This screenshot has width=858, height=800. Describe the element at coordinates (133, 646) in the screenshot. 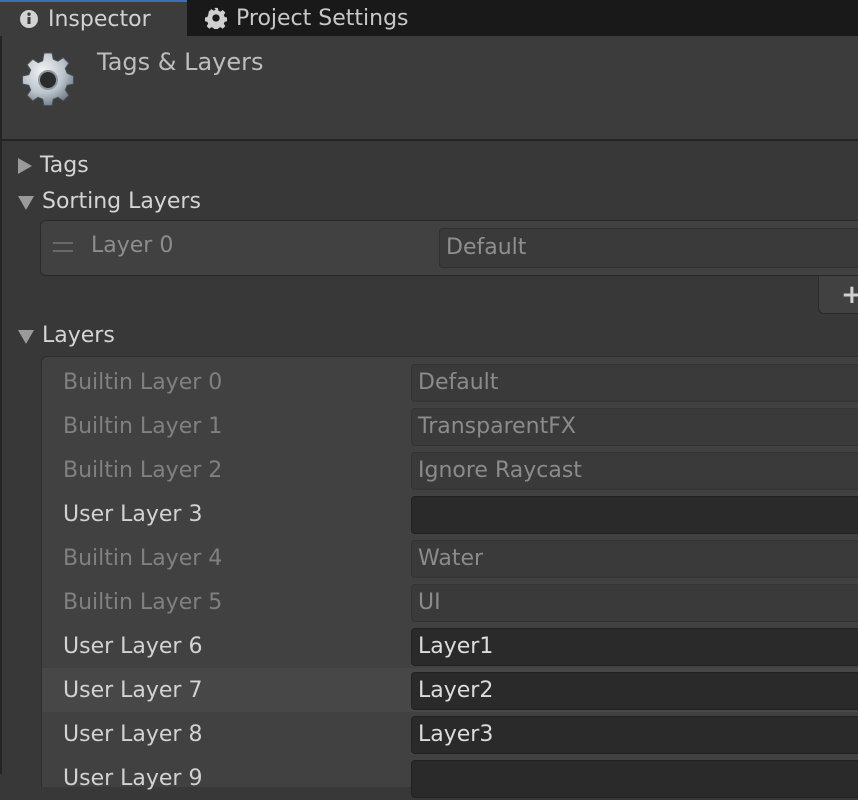

I see `layer-label: User Layer 6` at that location.